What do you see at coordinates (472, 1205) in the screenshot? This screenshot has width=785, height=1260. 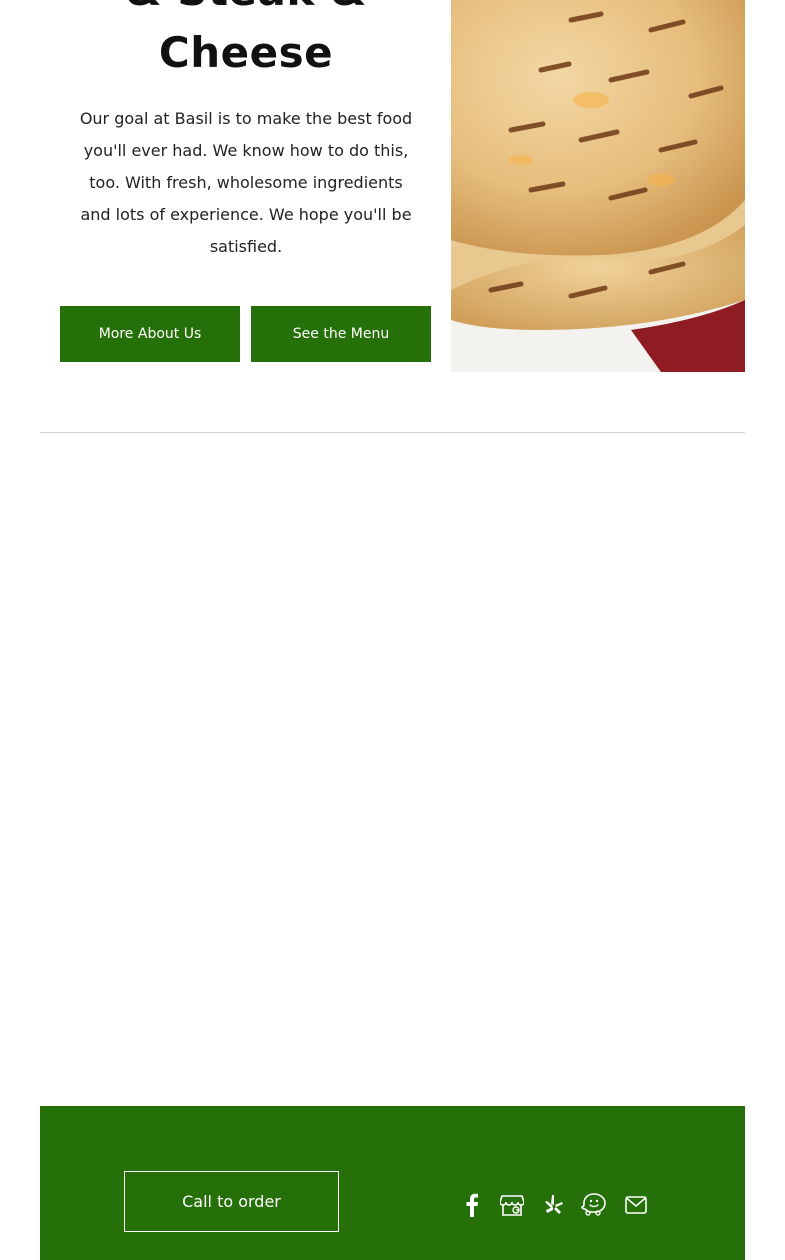 I see `facebook-icon` at bounding box center [472, 1205].